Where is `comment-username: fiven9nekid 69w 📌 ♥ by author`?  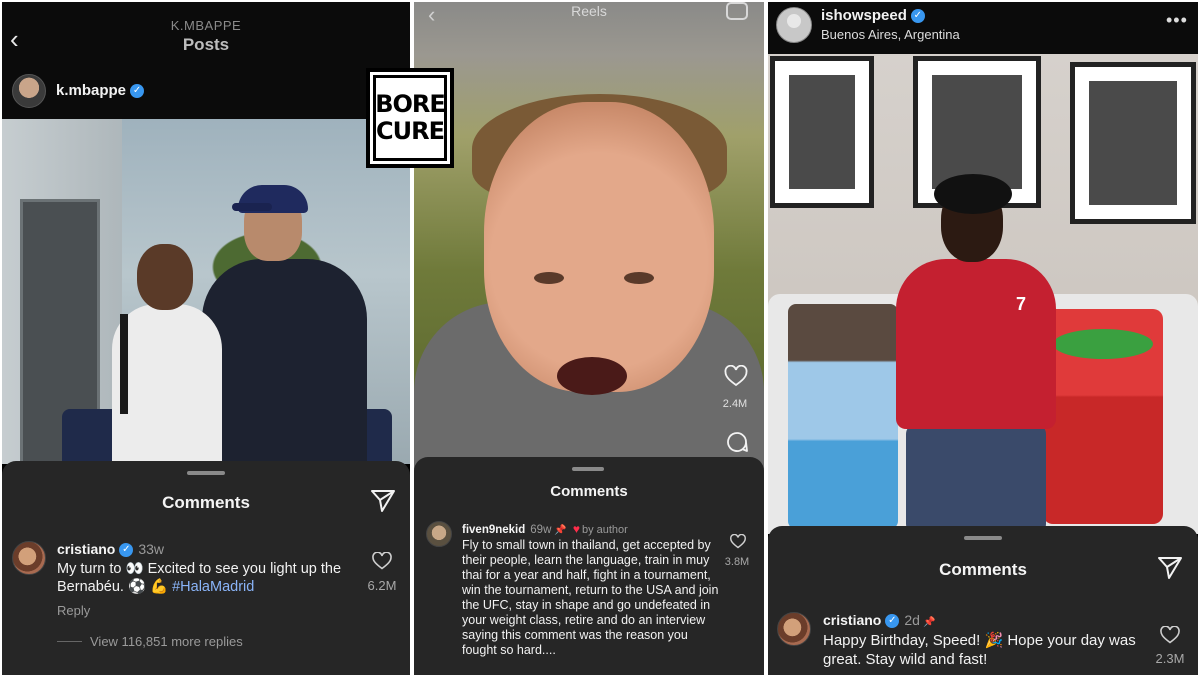
comment-username: fiven9nekid 69w 📌 ♥ by author is located at coordinates (545, 529).